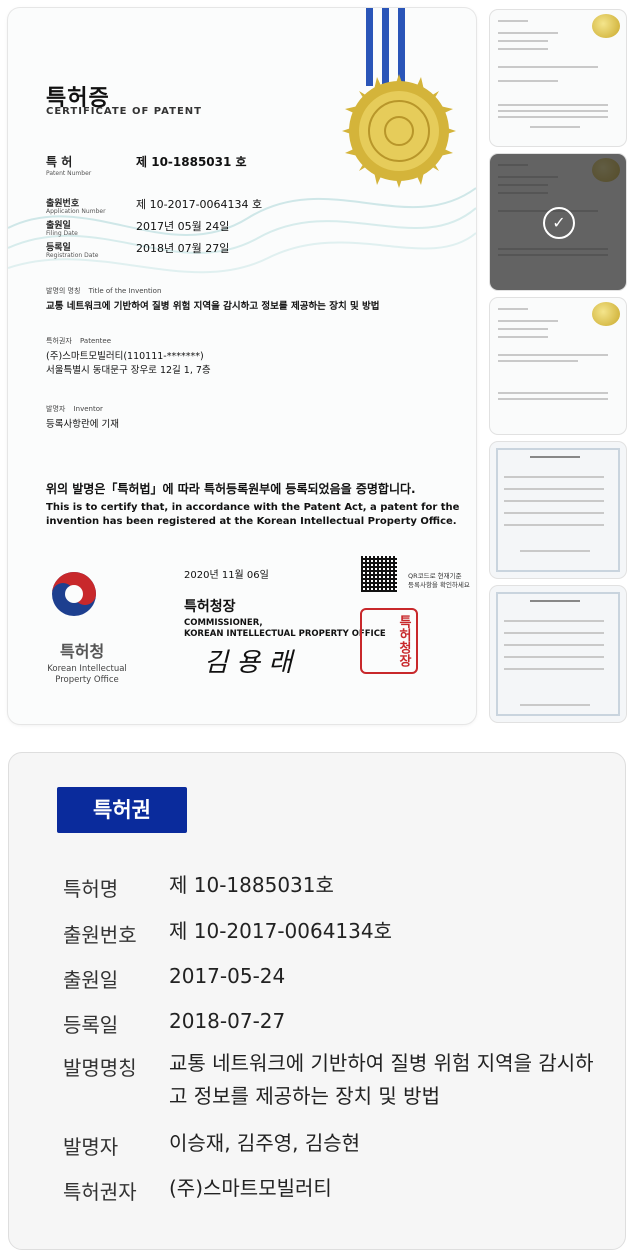 The image size is (627, 1252). I want to click on qr-code-icon, so click(379, 574).